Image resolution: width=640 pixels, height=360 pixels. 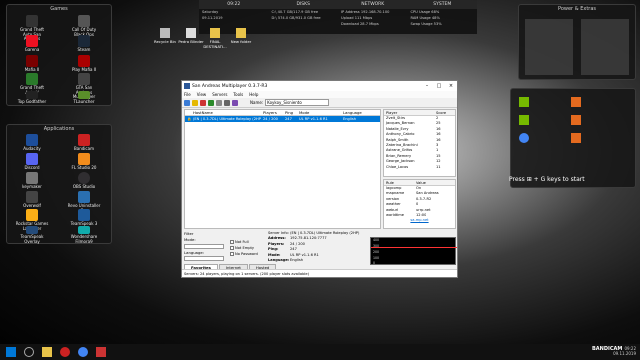 I want to click on shortcut-discord: Discord, so click(x=32, y=162).